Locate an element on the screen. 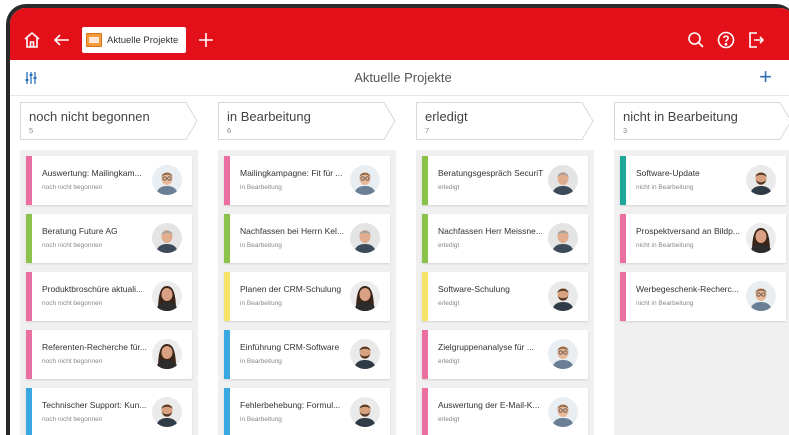  page-header: Aktuelle Projekte + is located at coordinates (399, 78).